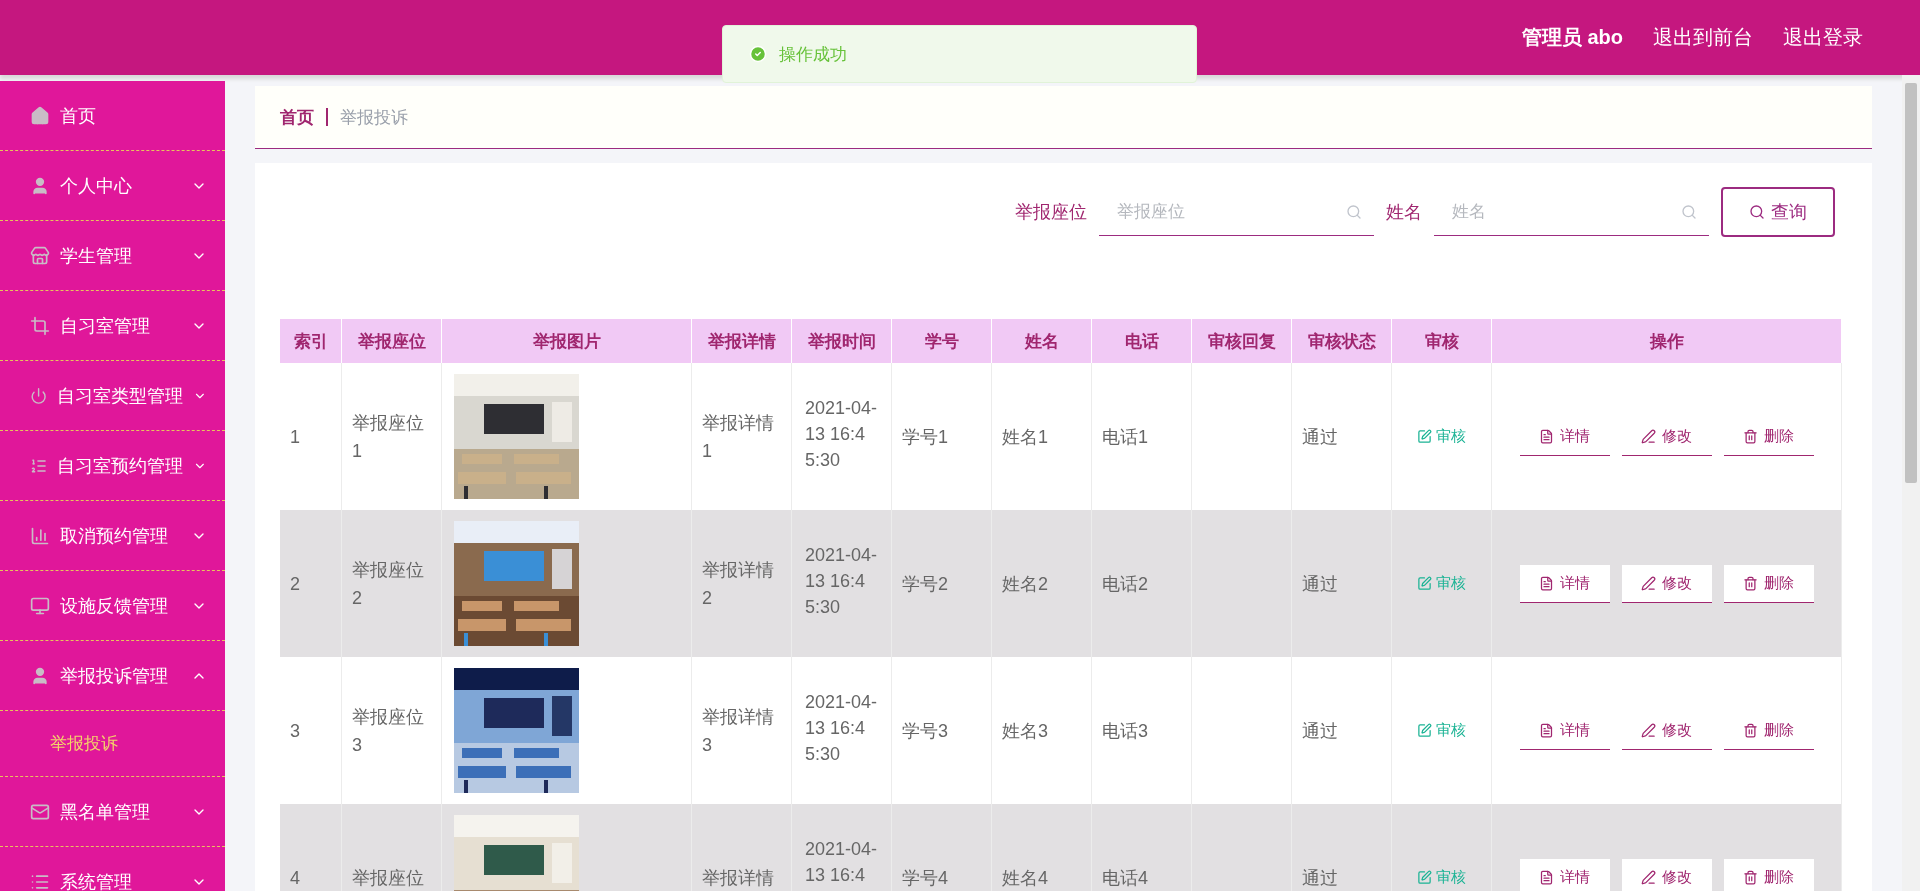  I want to click on check-circle-icon, so click(758, 54).